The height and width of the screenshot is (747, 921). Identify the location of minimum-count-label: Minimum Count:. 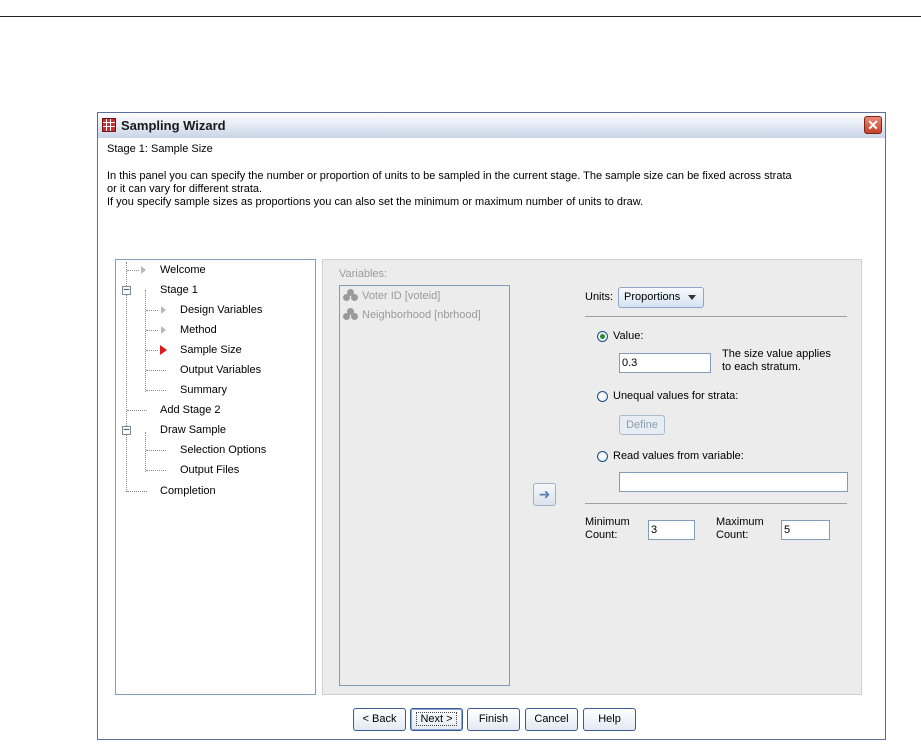
(607, 529).